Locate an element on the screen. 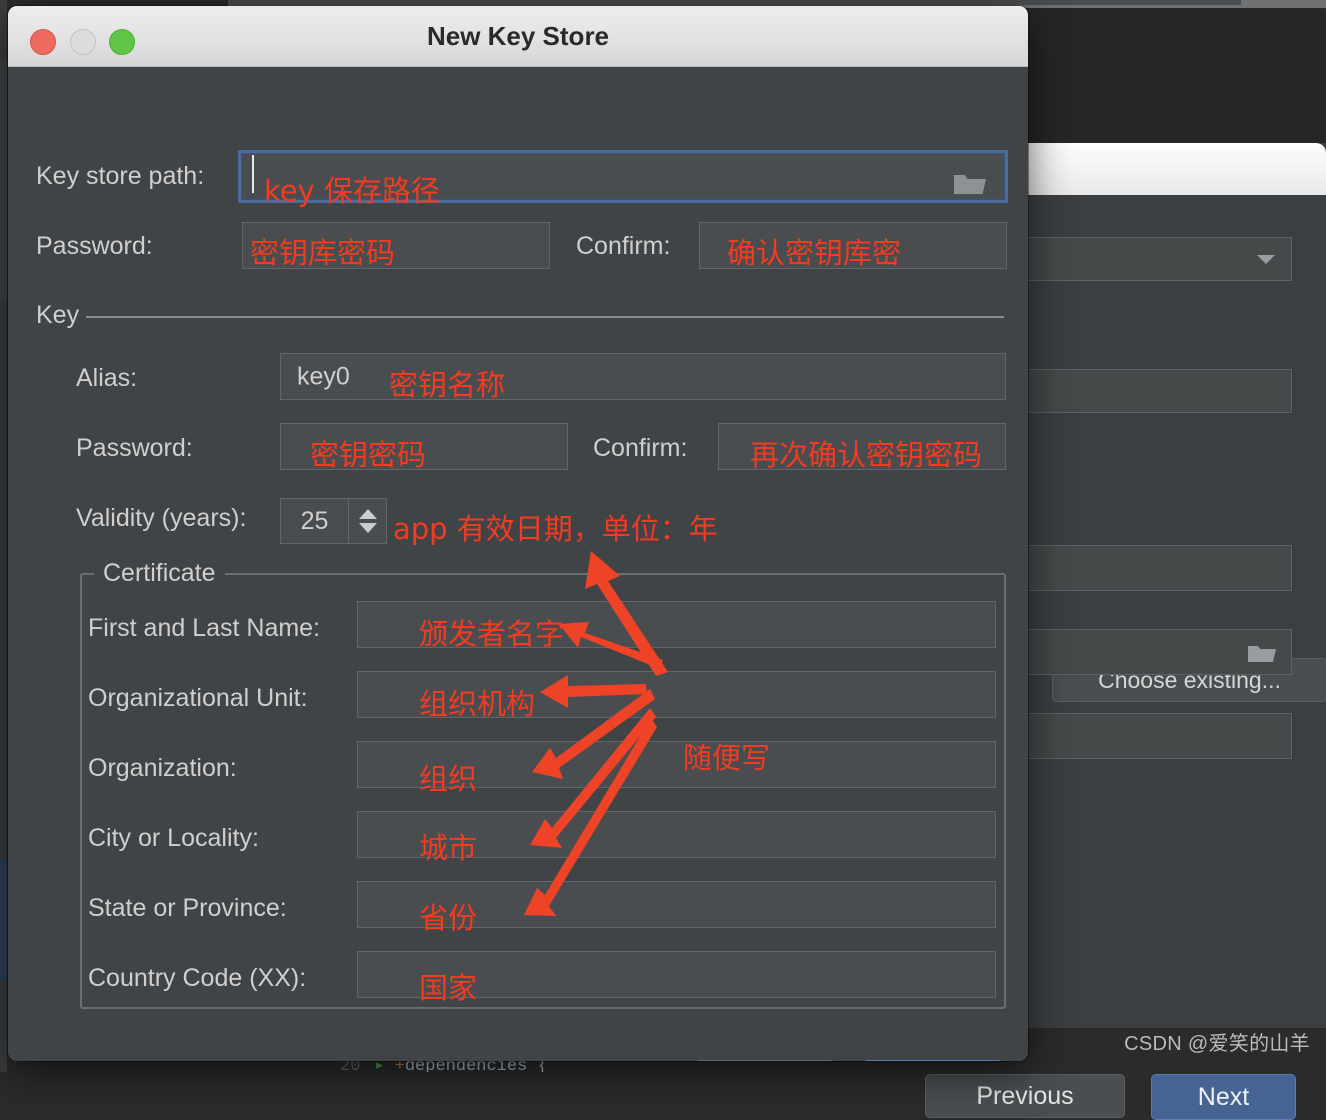 The height and width of the screenshot is (1120, 1326). cert-row-1-input is located at coordinates (676, 694).